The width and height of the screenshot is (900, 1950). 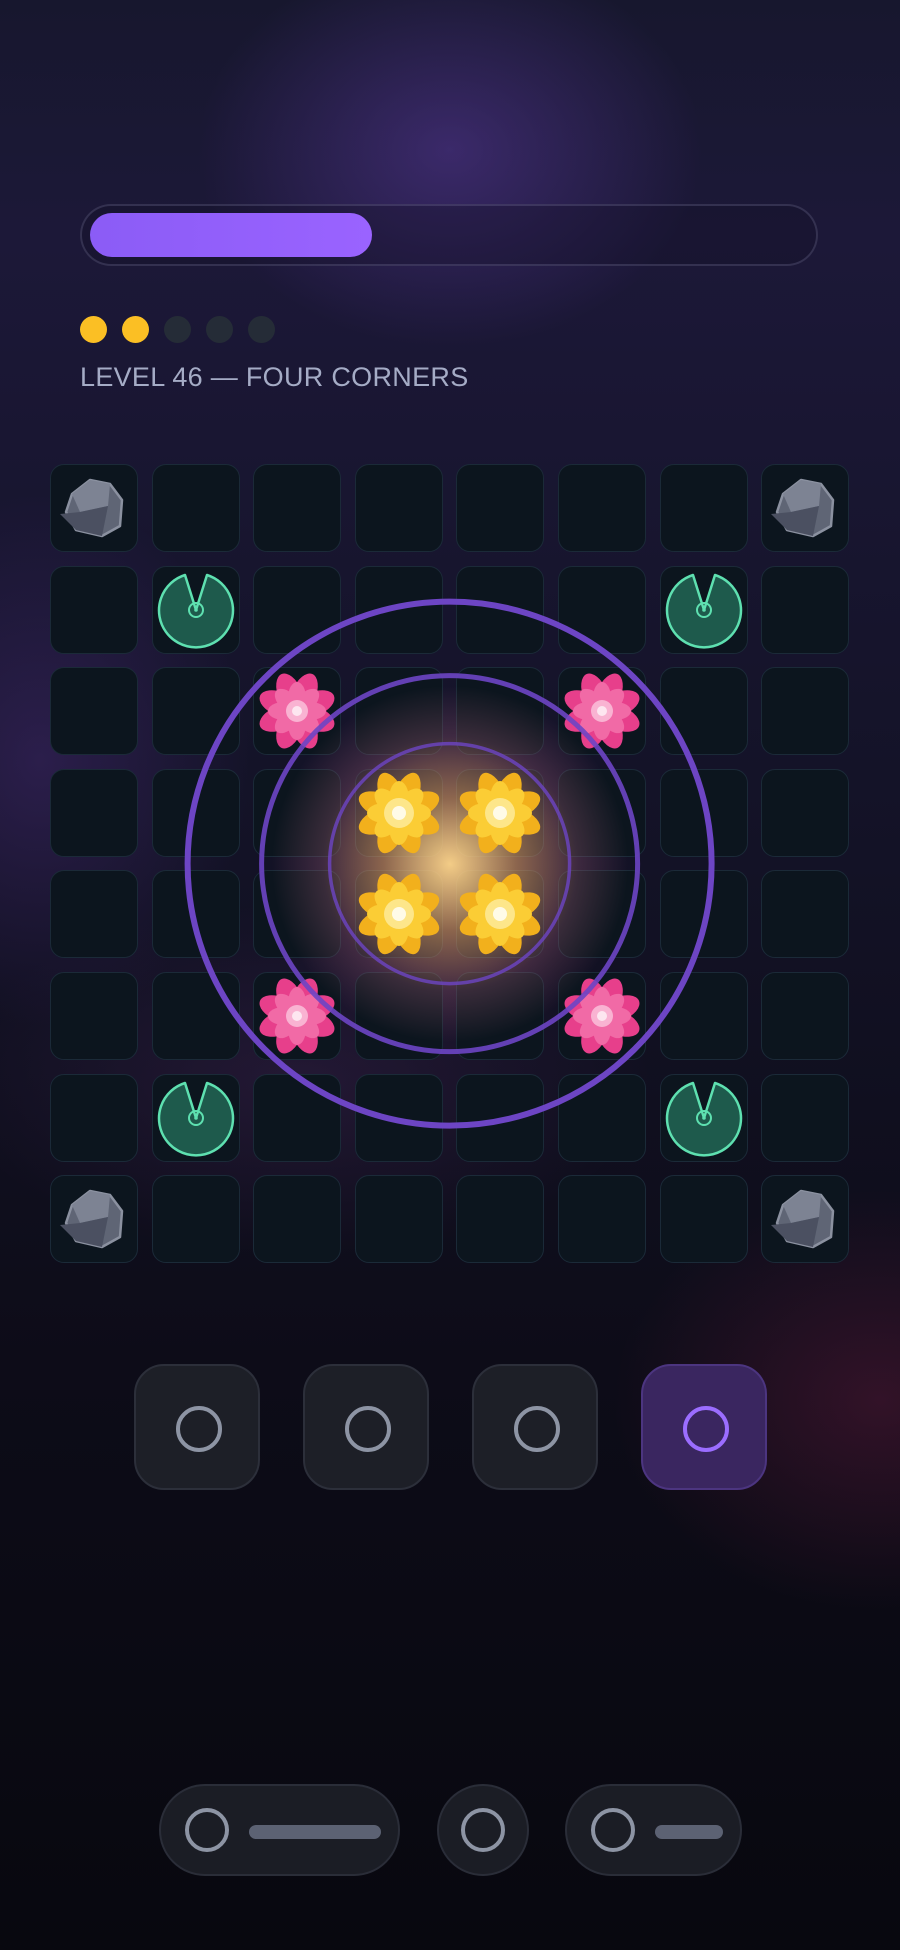 What do you see at coordinates (231, 235) in the screenshot?
I see `level-progress-fill` at bounding box center [231, 235].